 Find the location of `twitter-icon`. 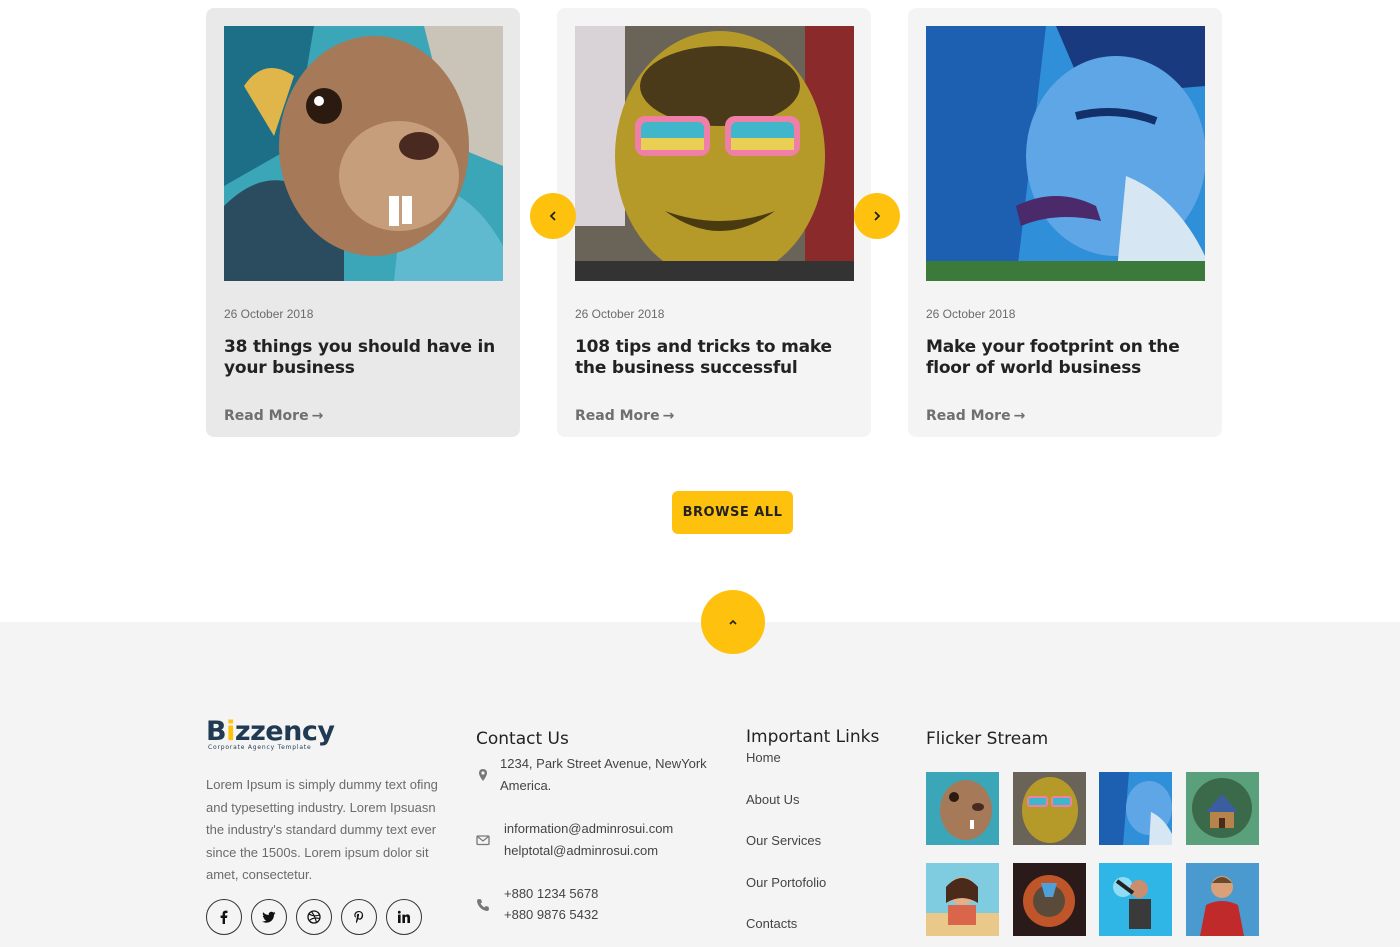

twitter-icon is located at coordinates (269, 917).